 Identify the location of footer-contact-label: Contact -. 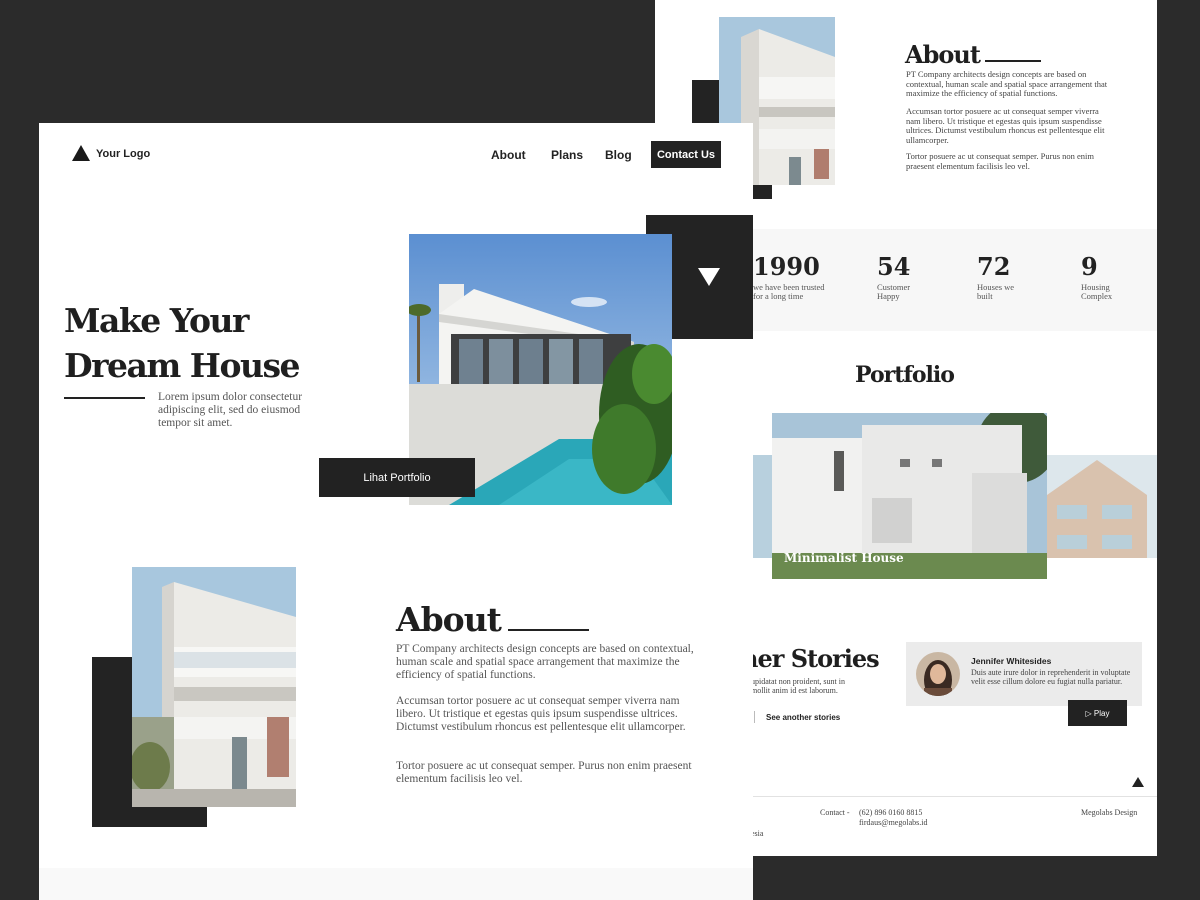
(835, 812).